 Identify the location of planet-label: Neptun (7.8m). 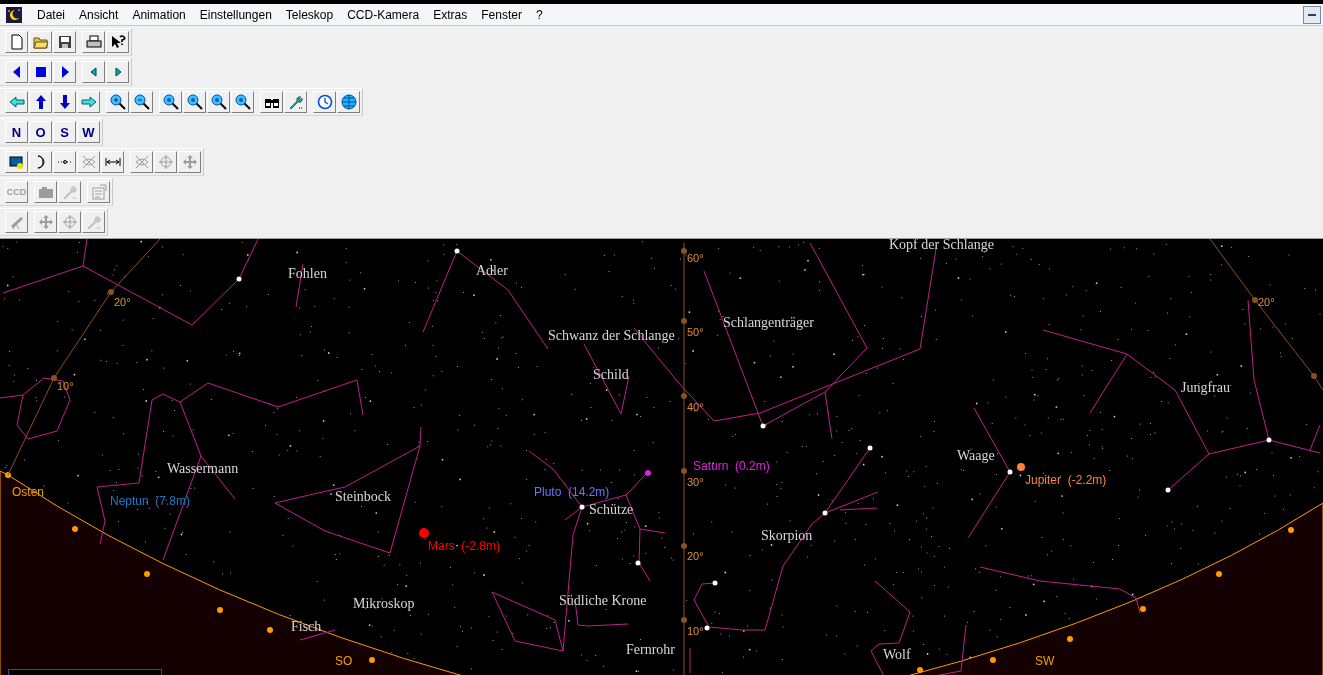
(150, 501).